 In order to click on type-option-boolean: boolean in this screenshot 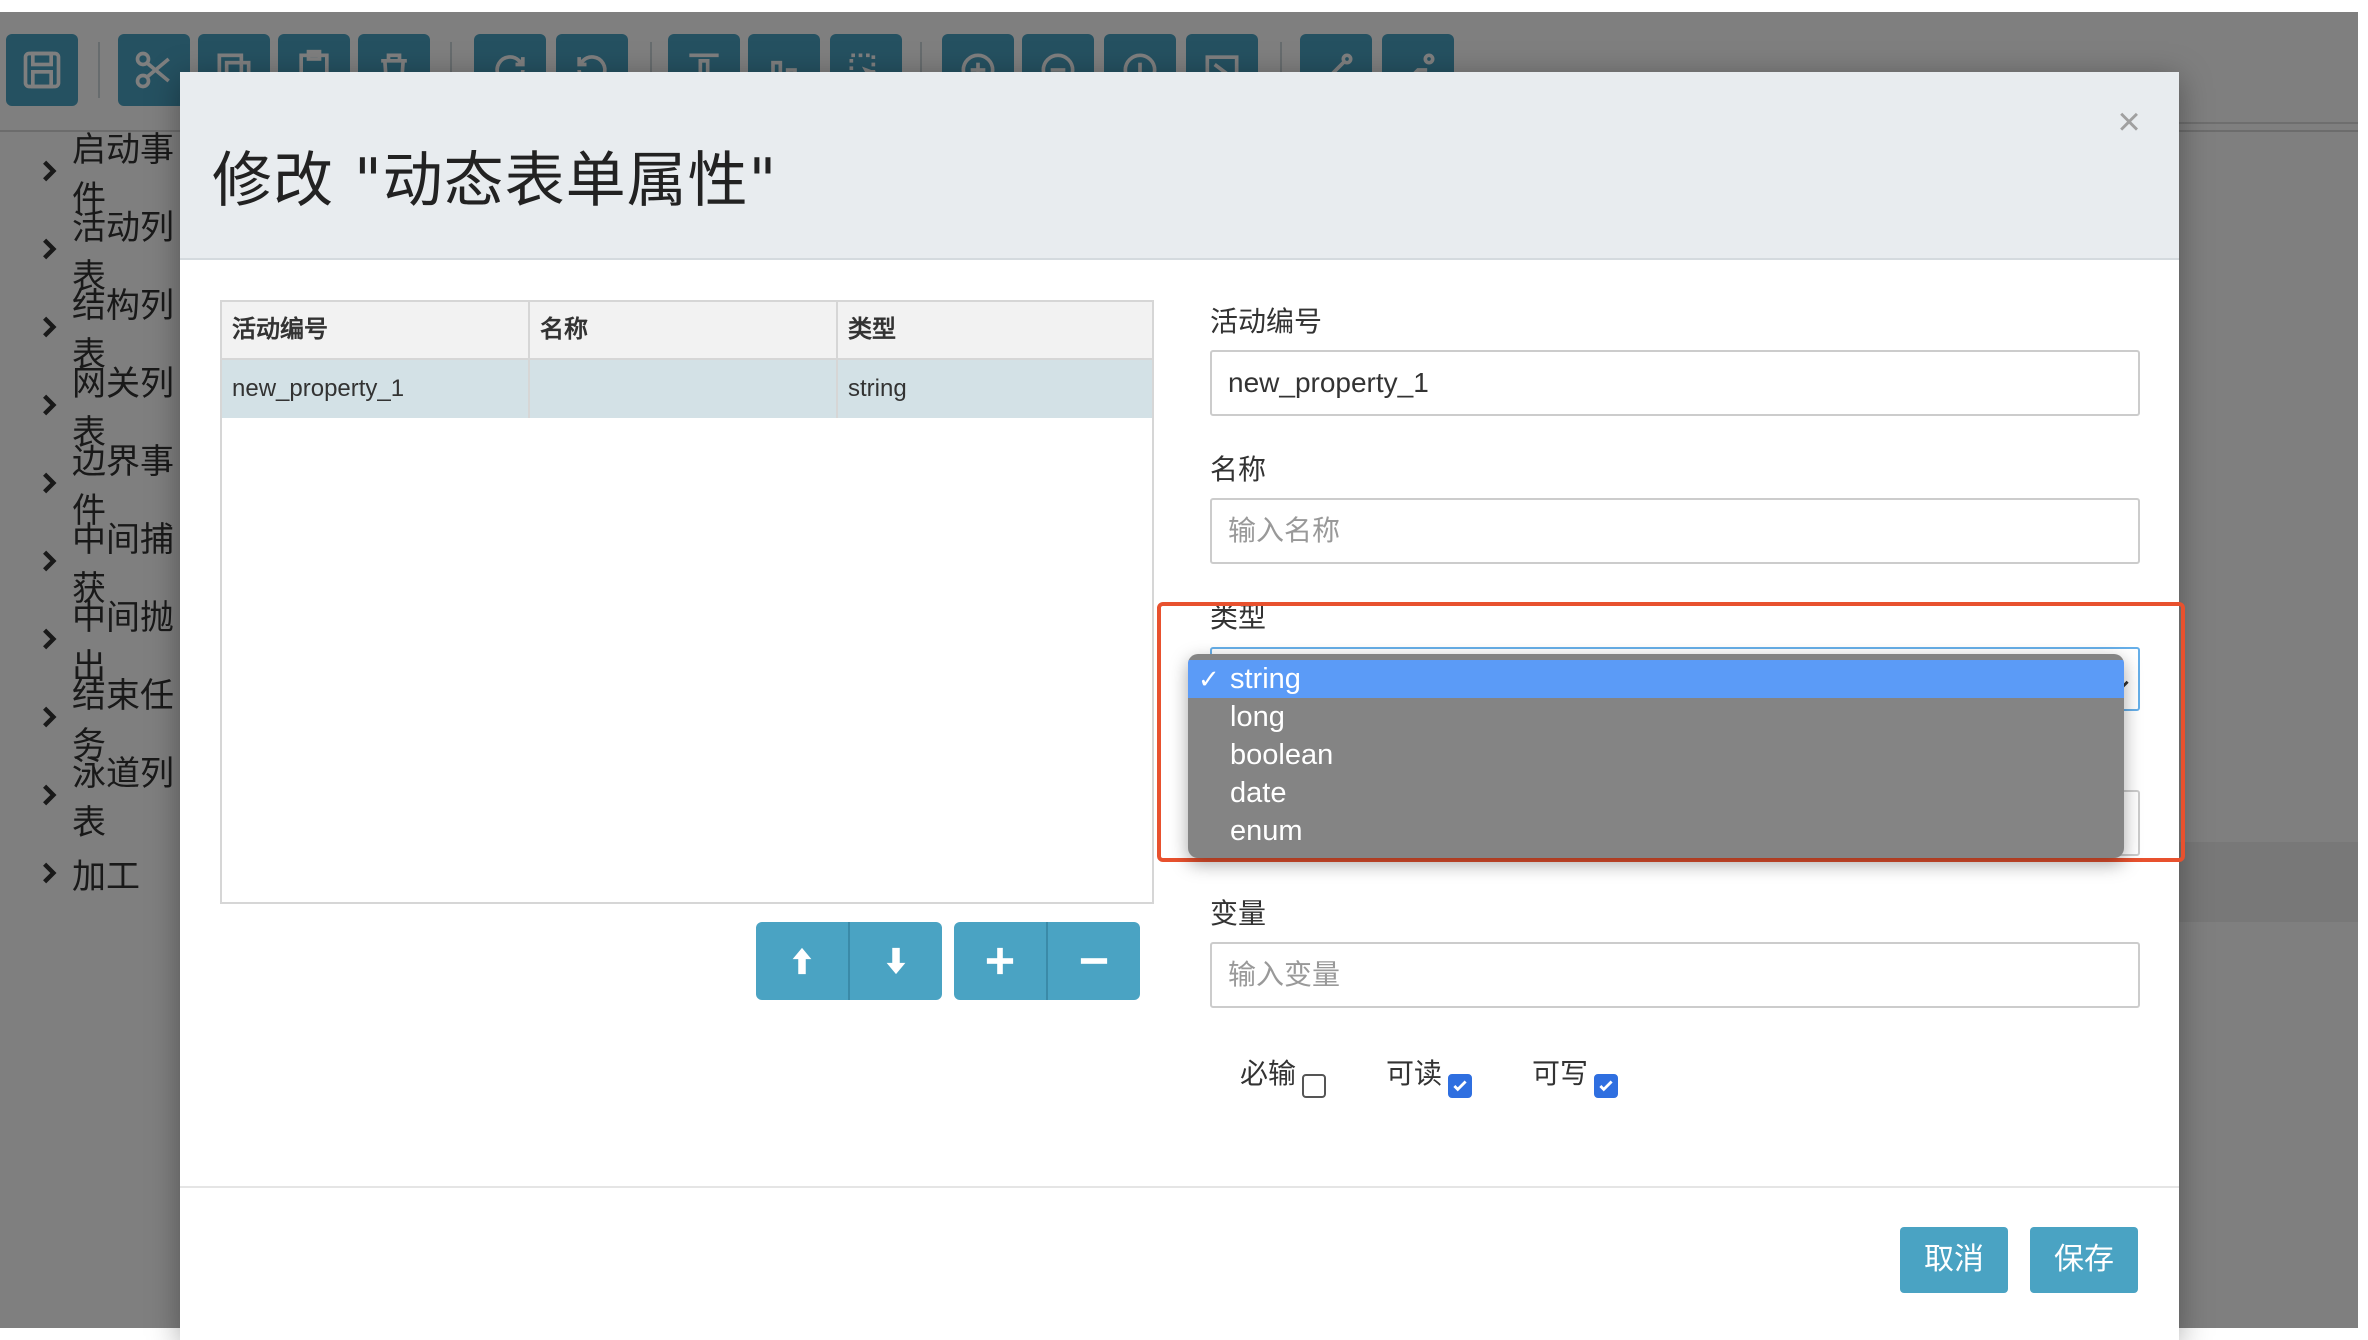, I will do `click(1656, 755)`.